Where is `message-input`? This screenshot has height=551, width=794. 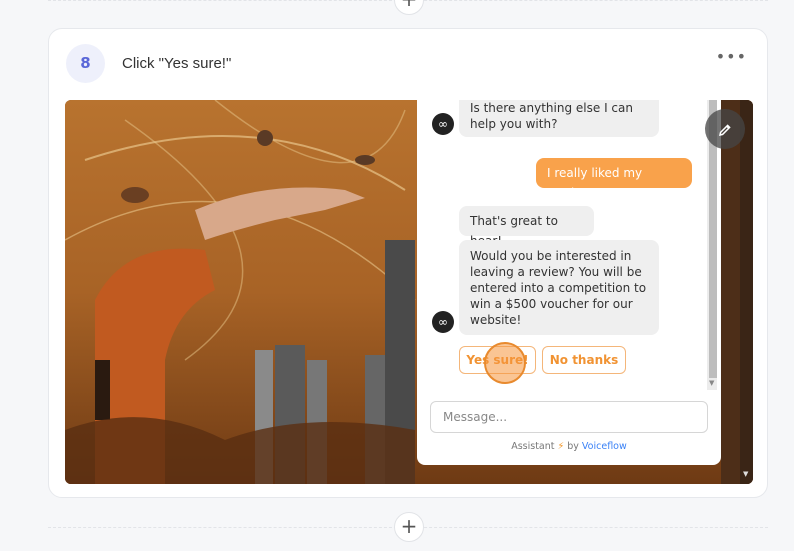 message-input is located at coordinates (569, 417).